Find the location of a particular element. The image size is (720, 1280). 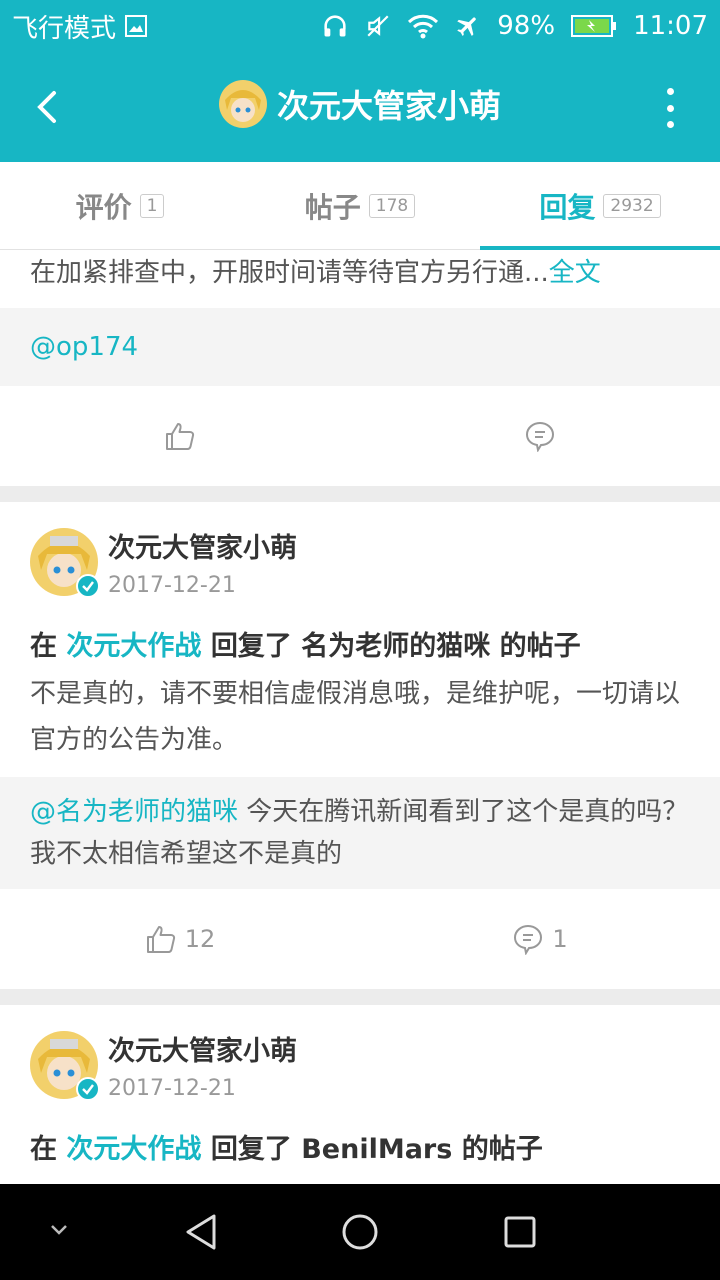

nav-recent-icon is located at coordinates (520, 1232).